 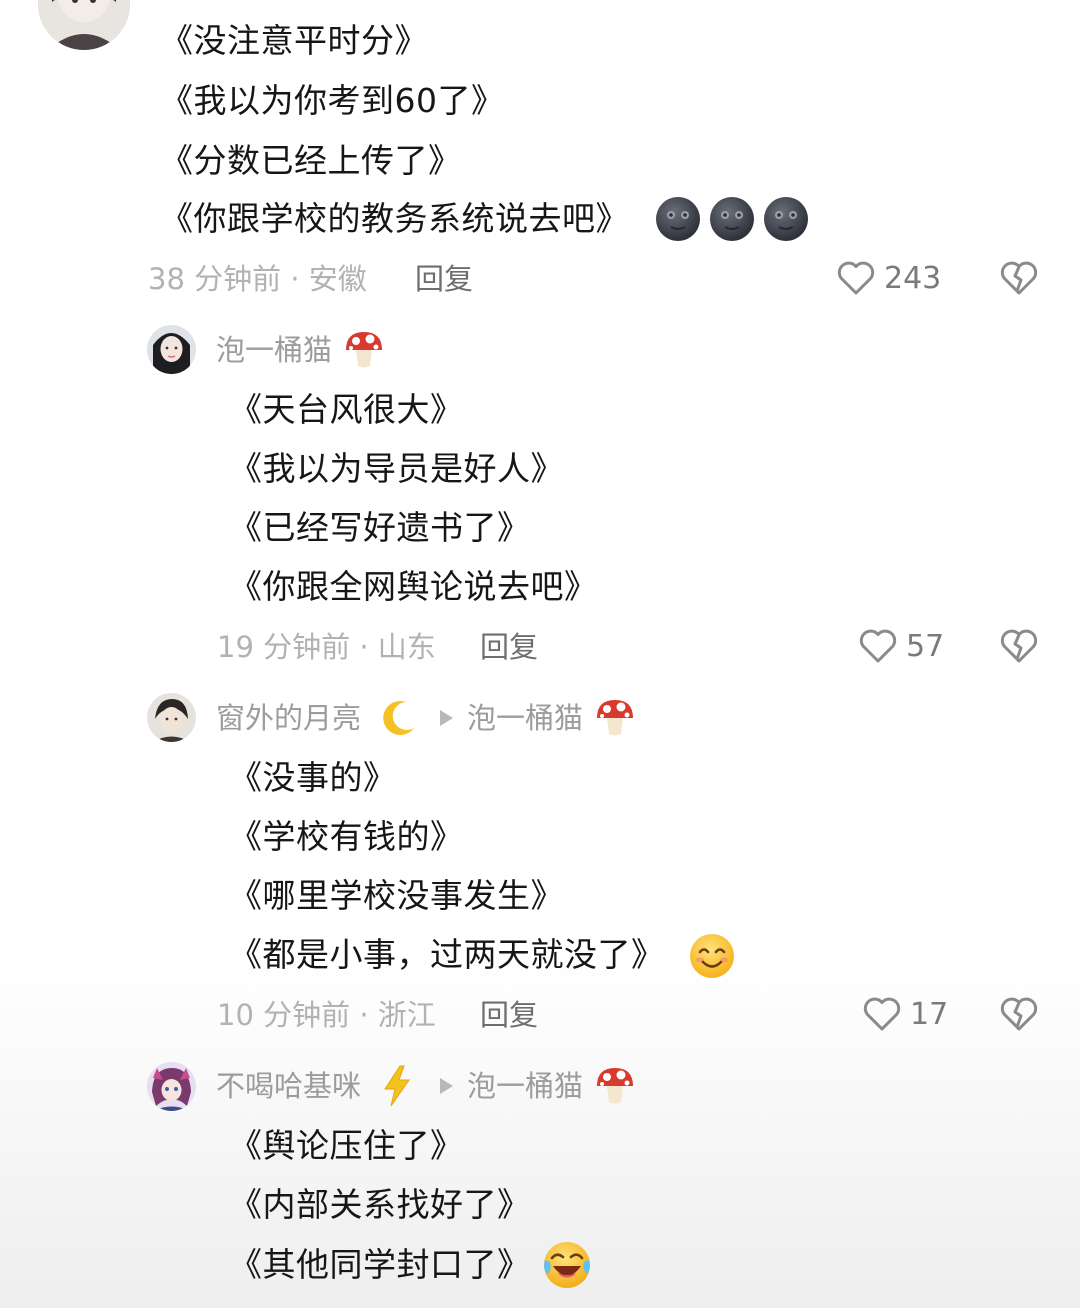 I want to click on lightning-emoji, so click(x=397, y=1086).